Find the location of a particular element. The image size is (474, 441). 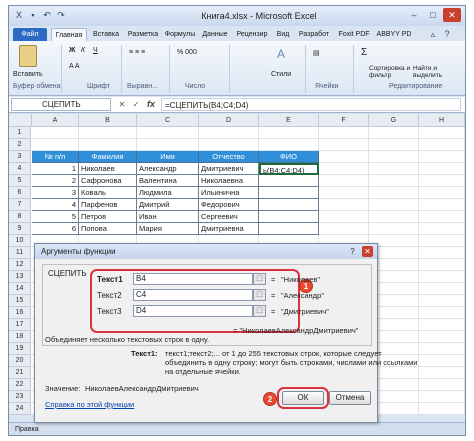

row-header: 20 is located at coordinates (20, 361).